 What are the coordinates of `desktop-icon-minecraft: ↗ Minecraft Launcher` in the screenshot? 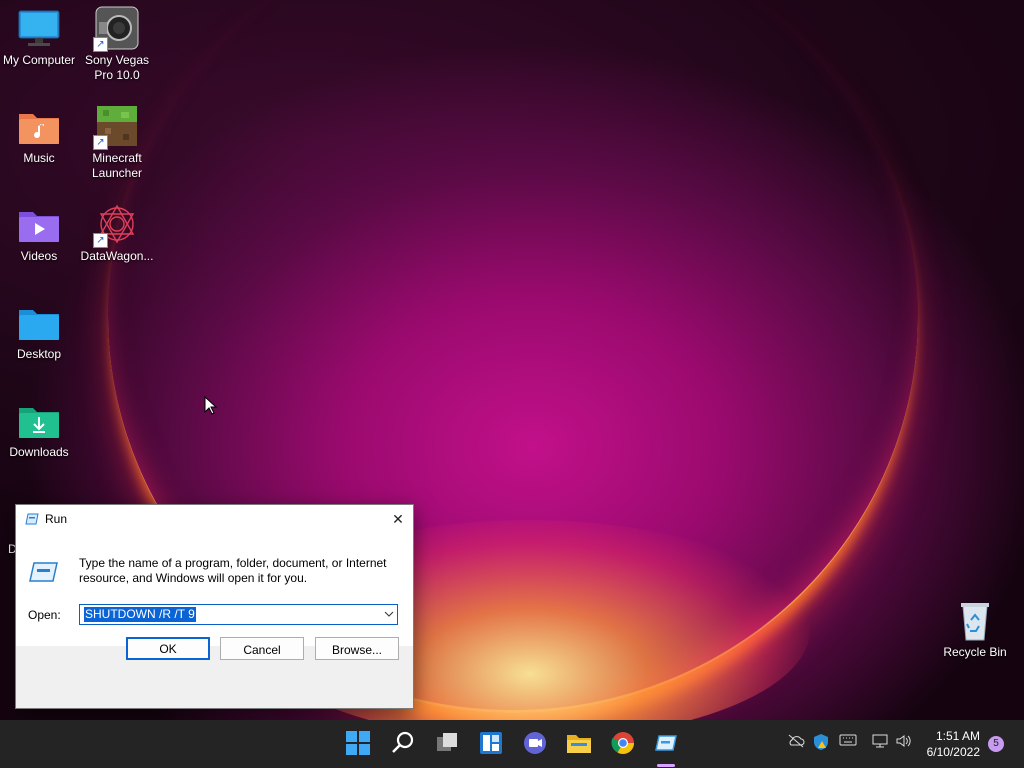 It's located at (117, 139).